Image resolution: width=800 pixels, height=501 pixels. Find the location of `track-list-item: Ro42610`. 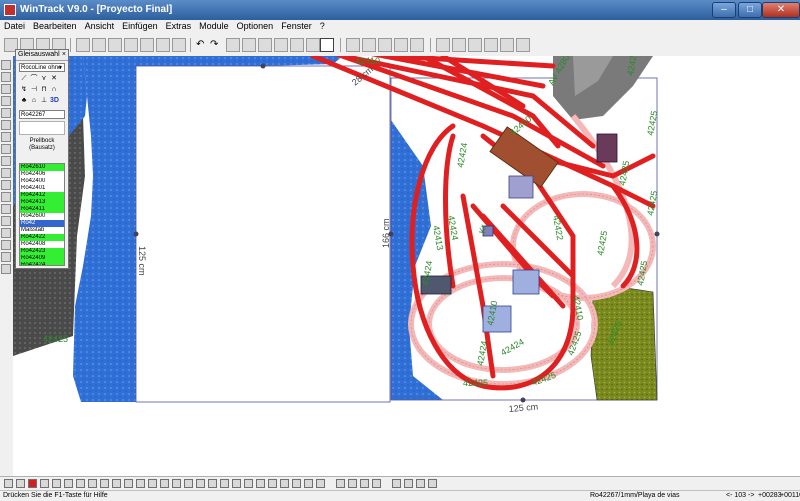

track-list-item: Ro42610 is located at coordinates (42, 167).